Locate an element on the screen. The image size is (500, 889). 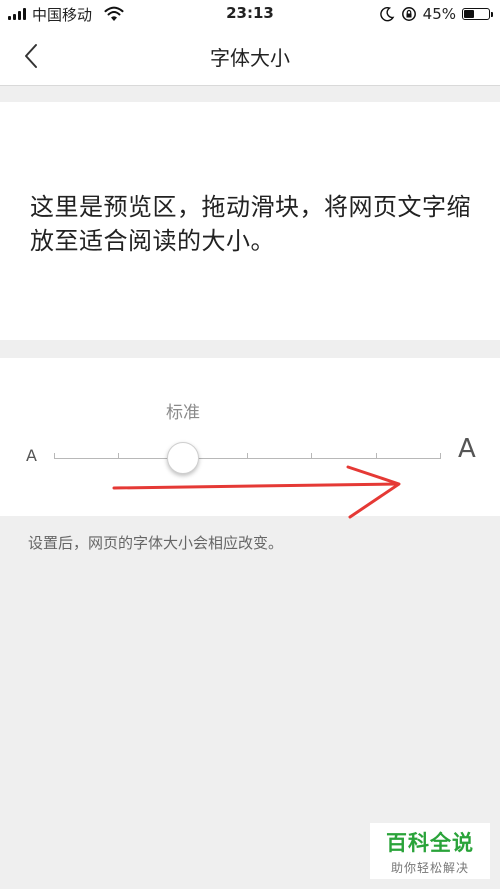
current-size-label: 标准 is located at coordinates (183, 413).